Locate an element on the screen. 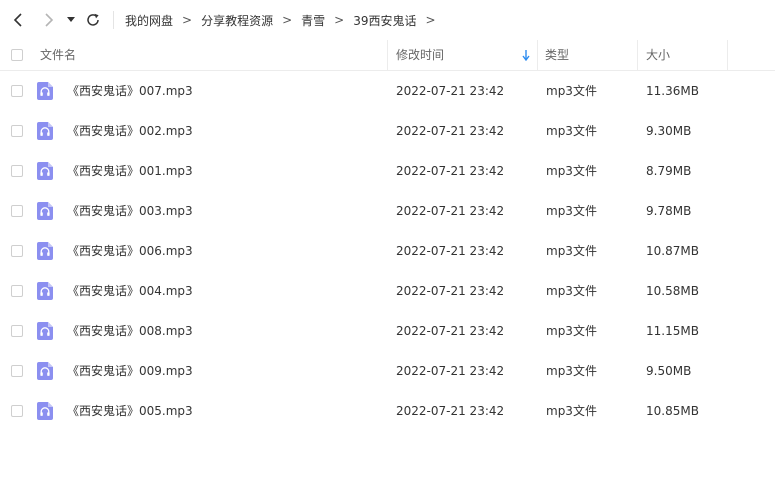  table-row: 《西安鬼话》002.mp3 2022-07-21 23:42 mp3文件 9.30MB is located at coordinates (387, 131).